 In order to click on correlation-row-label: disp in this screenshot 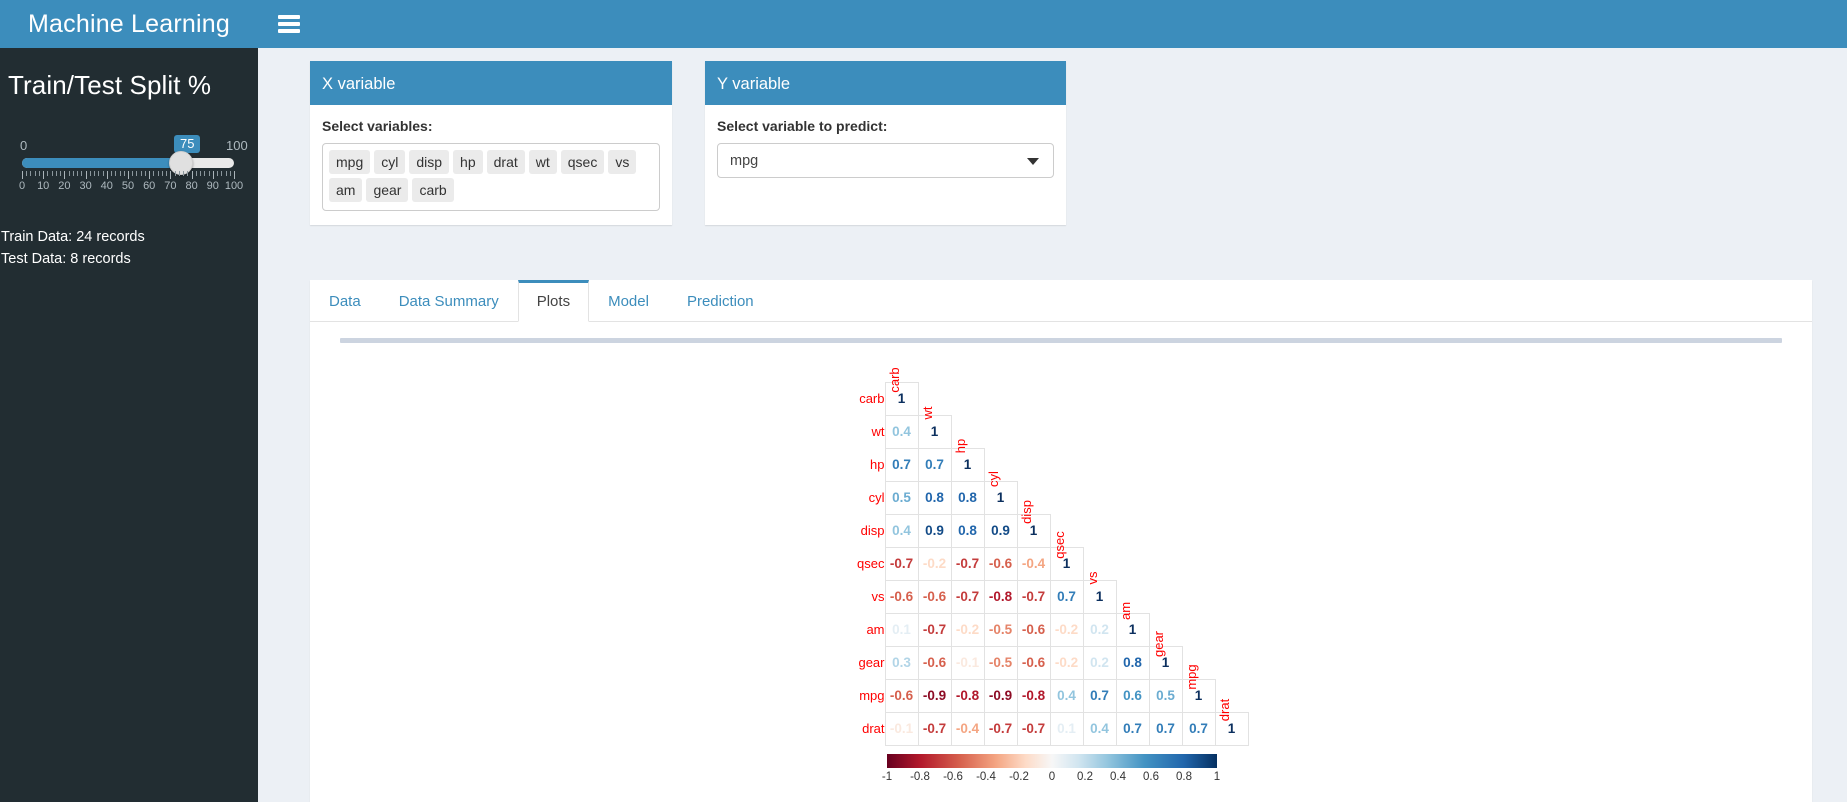, I will do `click(872, 530)`.